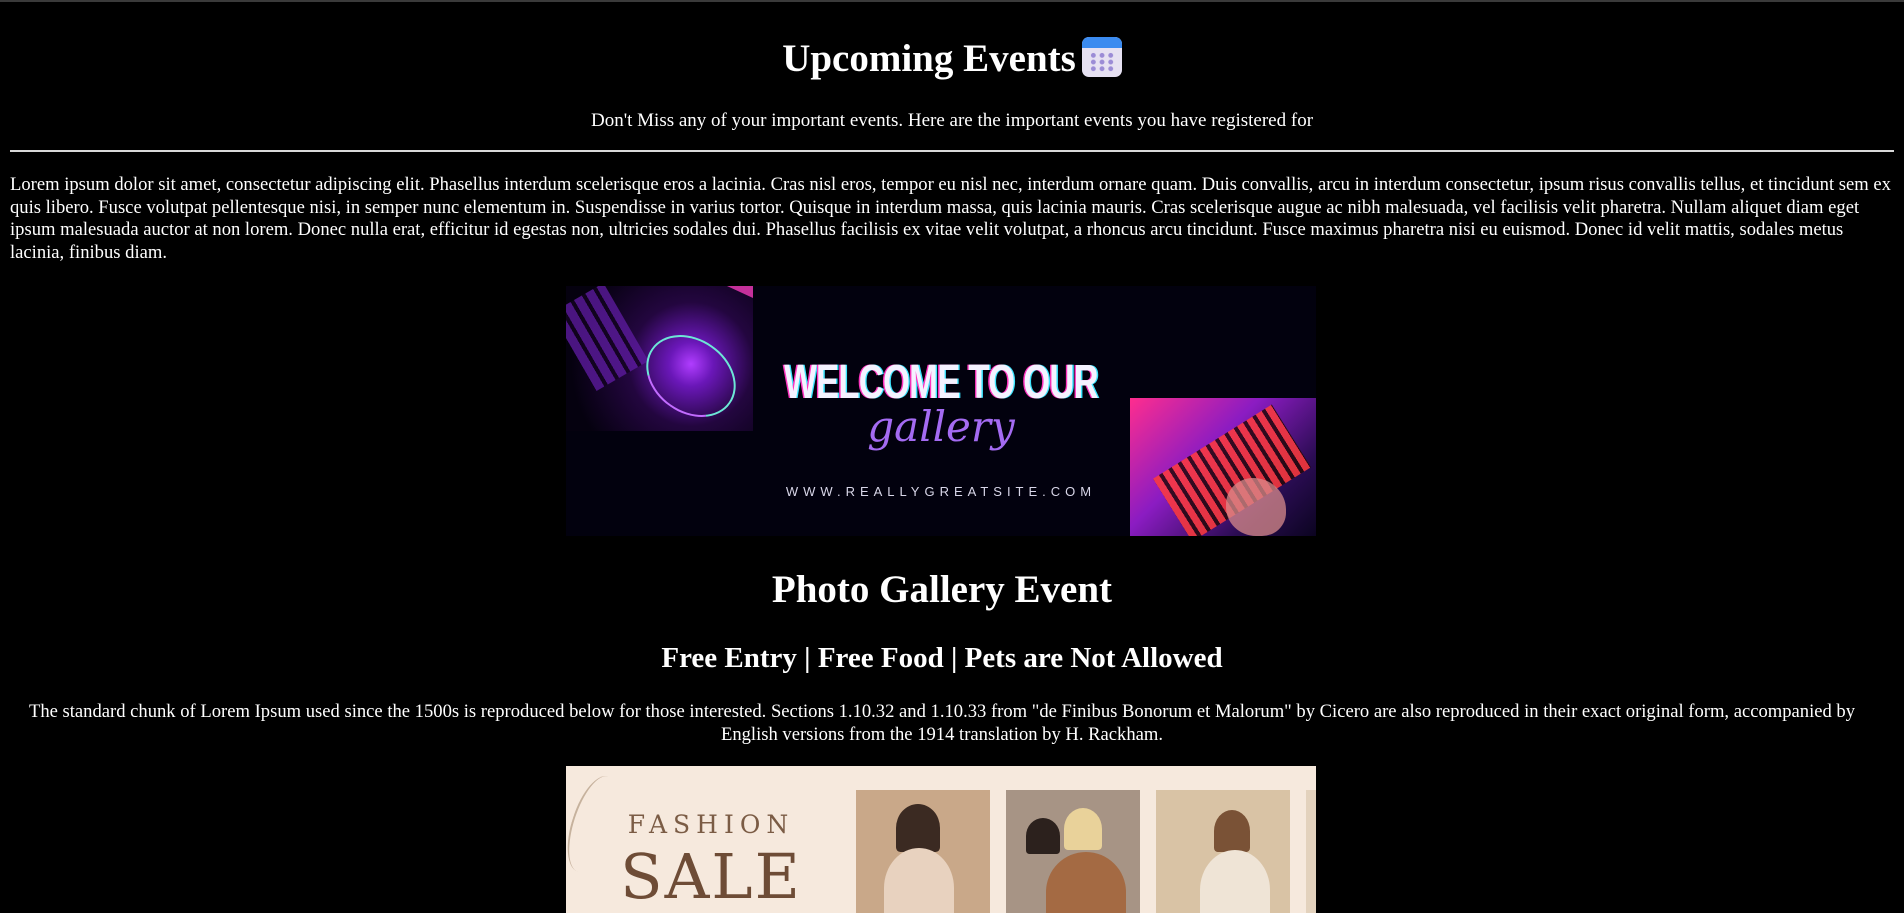 Image resolution: width=1904 pixels, height=913 pixels. What do you see at coordinates (941, 491) in the screenshot?
I see `banner-website: WWW.REALLYGREATSITE.COM` at bounding box center [941, 491].